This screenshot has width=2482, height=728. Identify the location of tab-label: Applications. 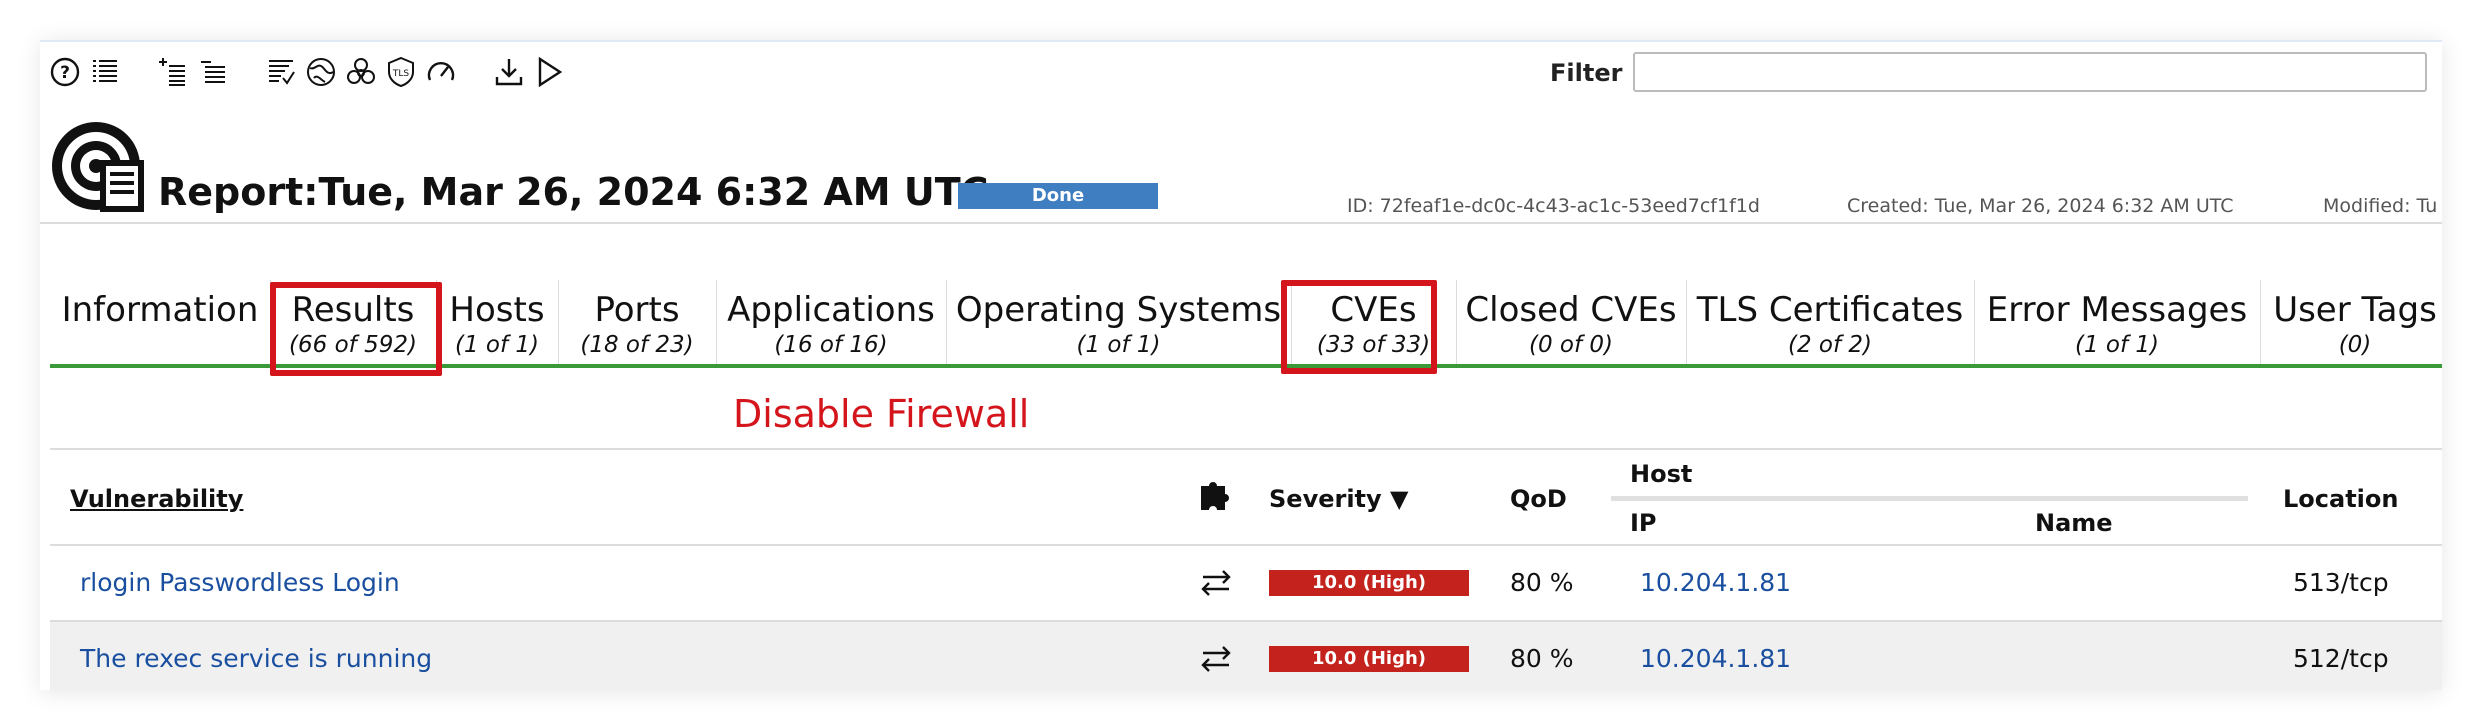
(831, 310).